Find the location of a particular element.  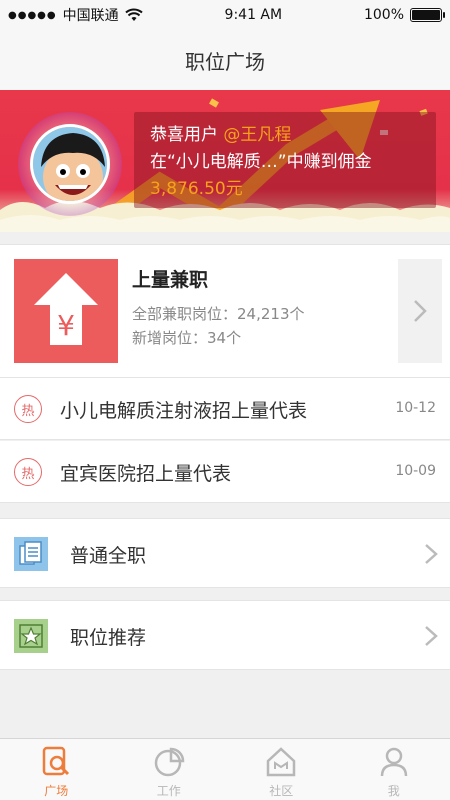

list-item-title: 小儿电解质注射液招上量代表 is located at coordinates (184, 411).